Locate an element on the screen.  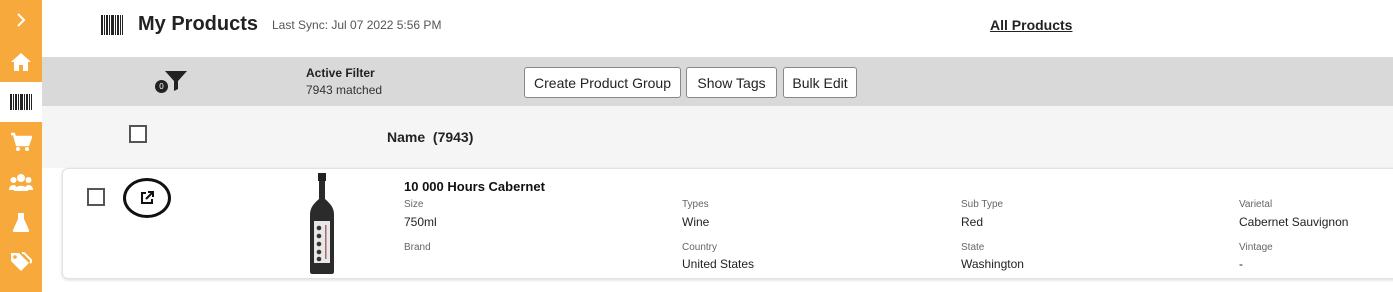
sidebar is located at coordinates (21, 146).